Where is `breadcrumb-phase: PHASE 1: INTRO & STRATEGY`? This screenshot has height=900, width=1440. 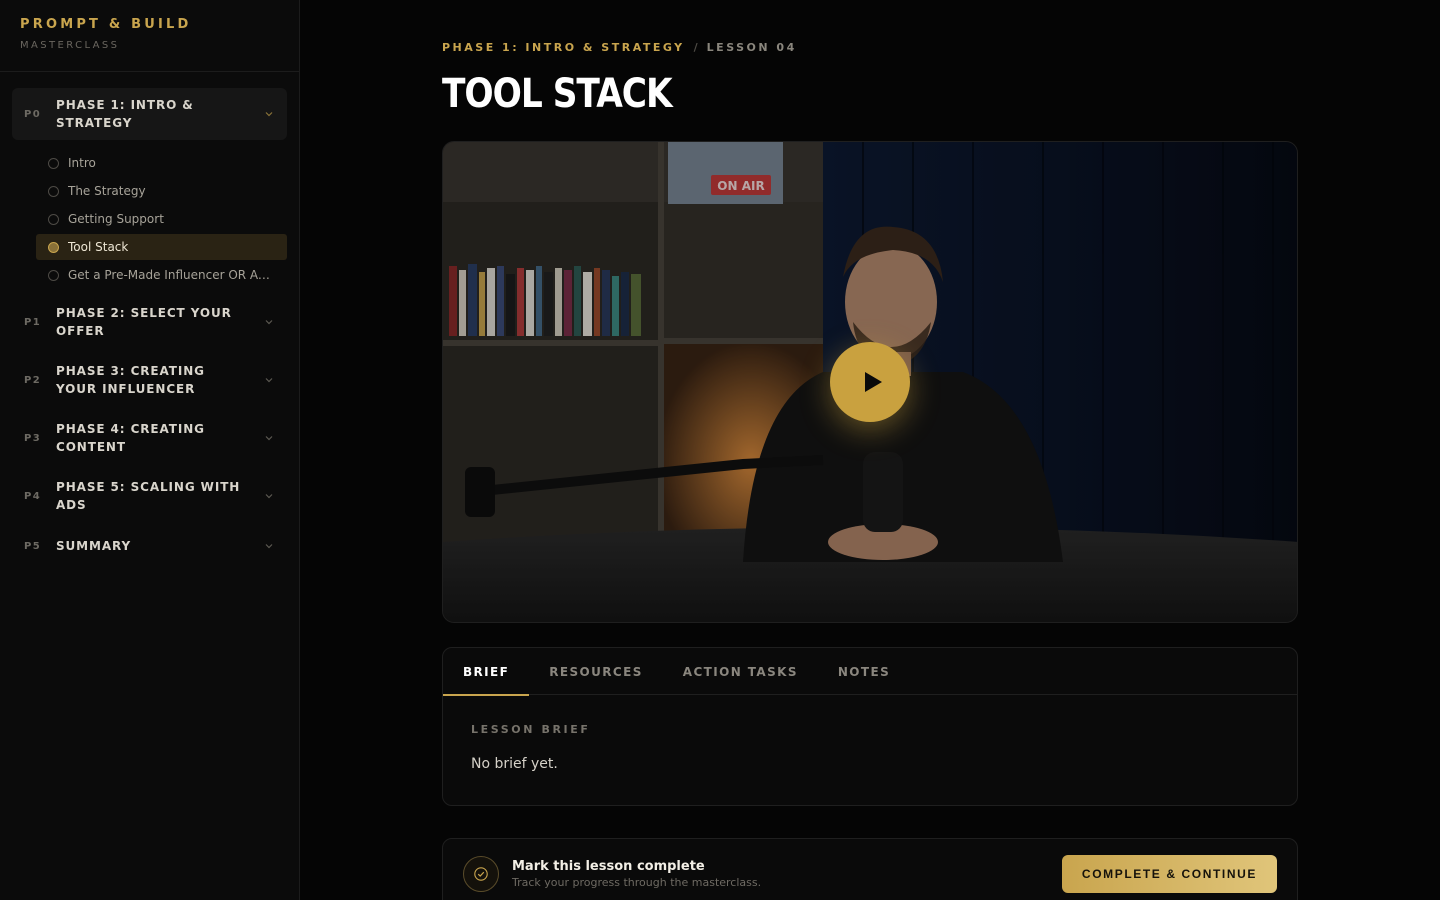 breadcrumb-phase: PHASE 1: INTRO & STRATEGY is located at coordinates (563, 47).